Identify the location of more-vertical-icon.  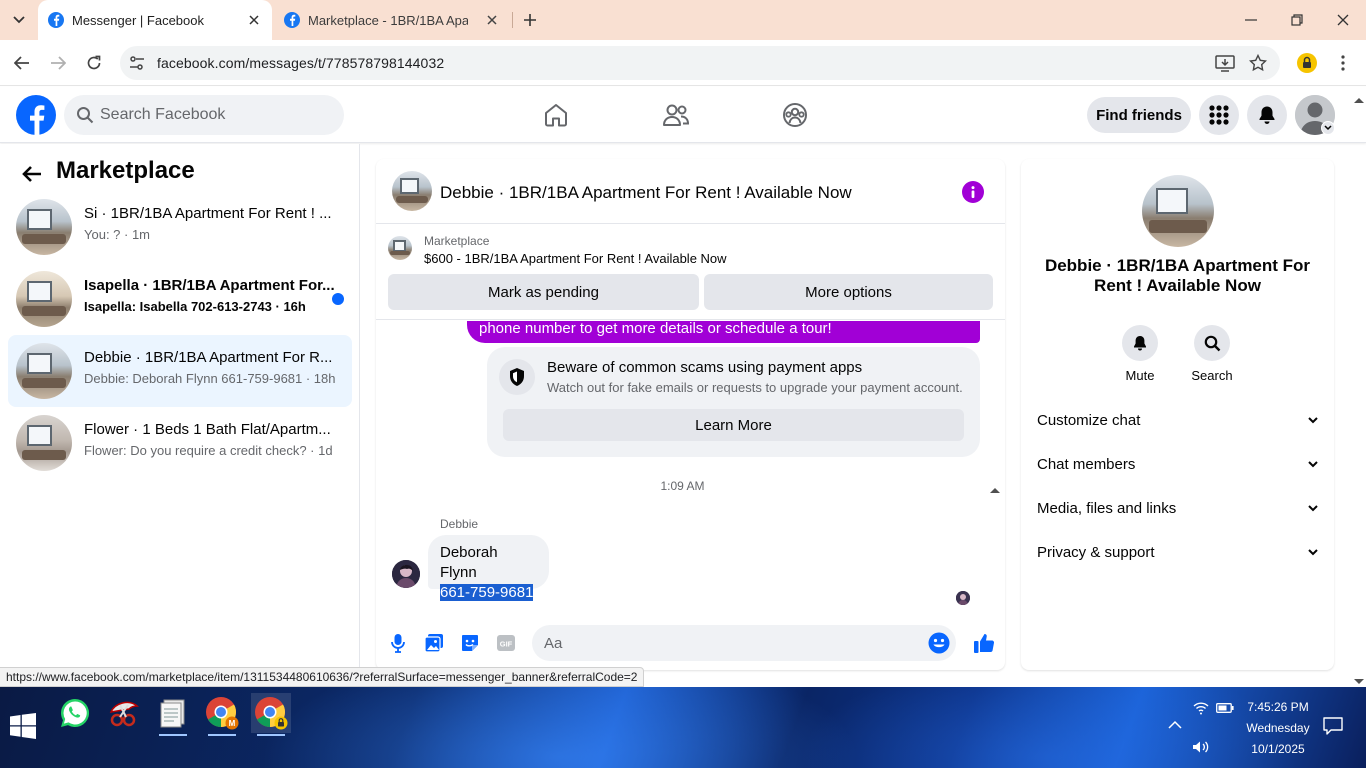
(1343, 63).